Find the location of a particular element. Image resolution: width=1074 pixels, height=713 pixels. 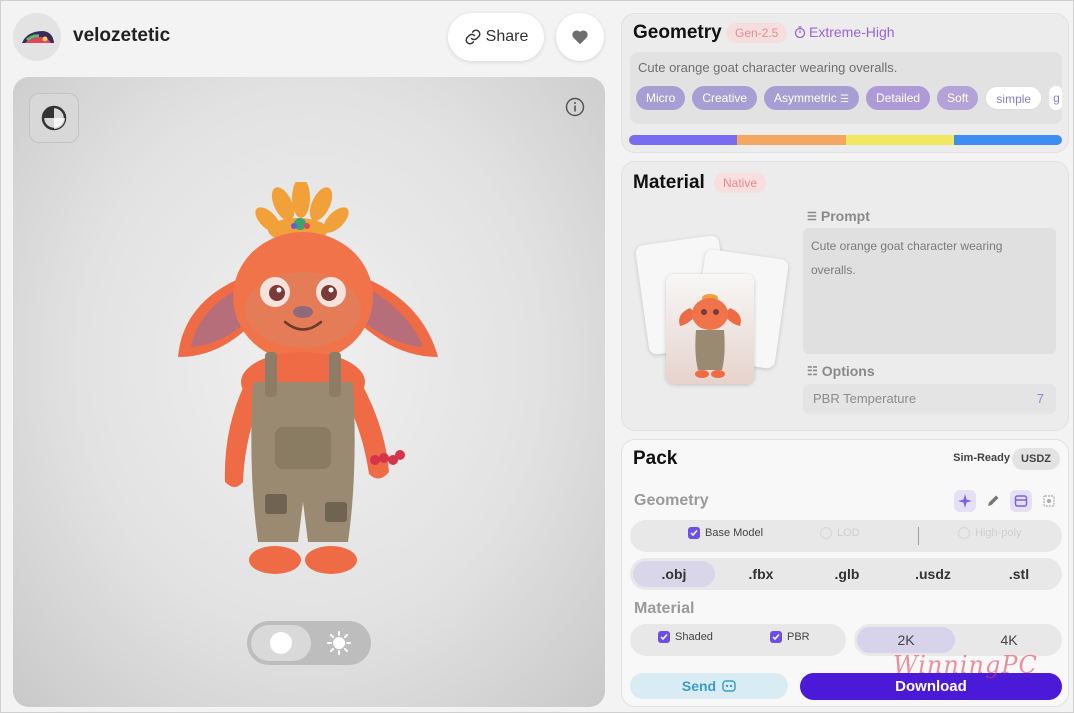

avatar-image is located at coordinates (37, 37).